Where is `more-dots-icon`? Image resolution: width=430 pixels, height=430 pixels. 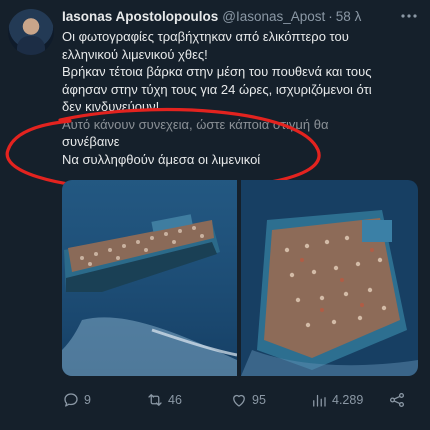
more-dots-icon is located at coordinates (409, 16).